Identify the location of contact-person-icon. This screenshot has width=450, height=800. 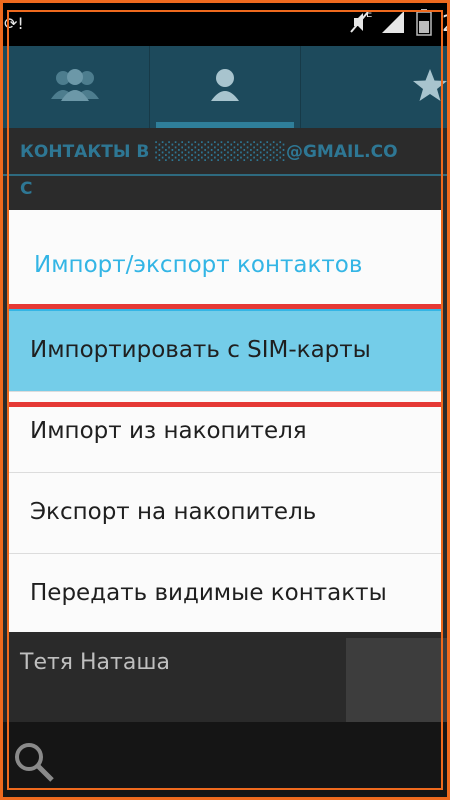
(225, 87).